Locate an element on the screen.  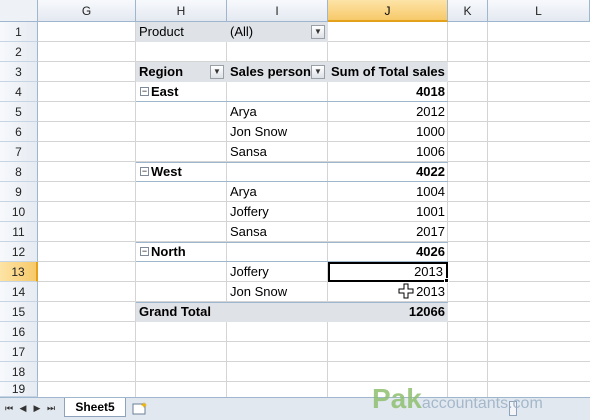
filter-label: Product is located at coordinates (181, 32).